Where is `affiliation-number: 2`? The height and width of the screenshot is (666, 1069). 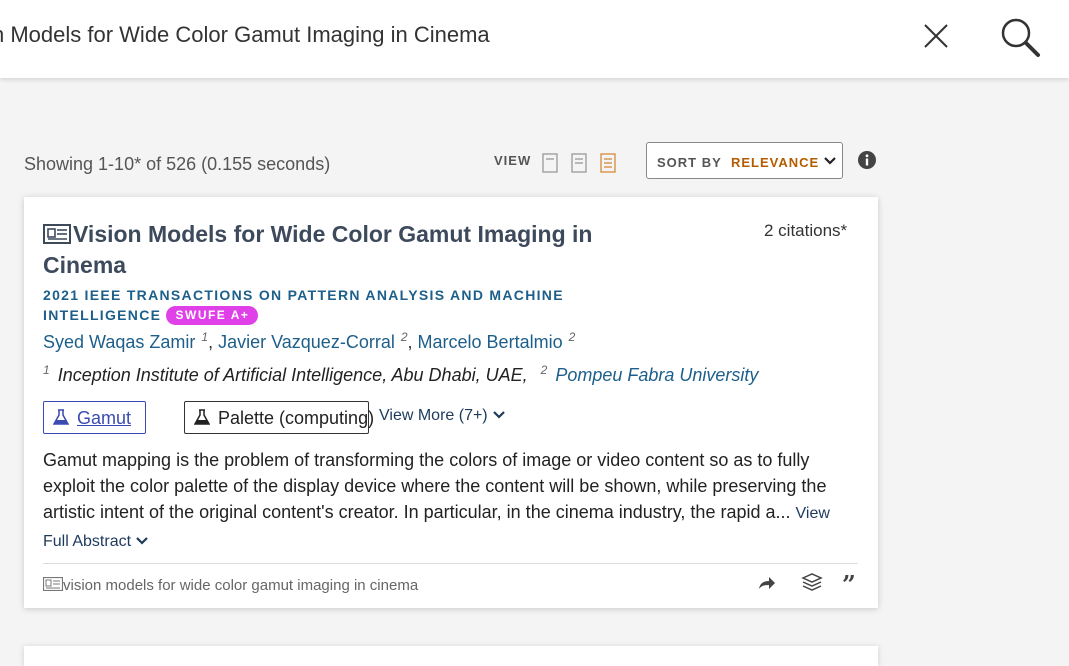 affiliation-number: 2 is located at coordinates (544, 370).